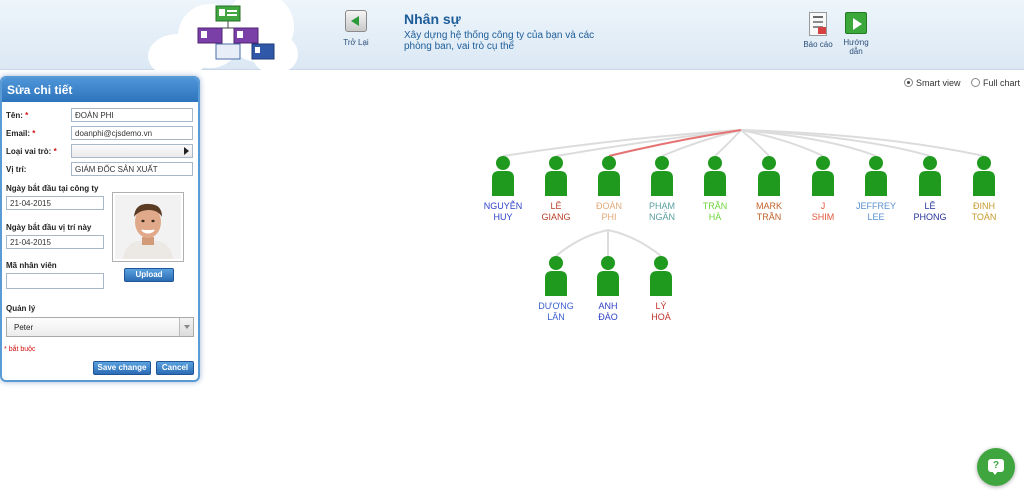 Image resolution: width=1024 pixels, height=496 pixels. I want to click on company-start-date-field: 21-04-2015, so click(55, 203).